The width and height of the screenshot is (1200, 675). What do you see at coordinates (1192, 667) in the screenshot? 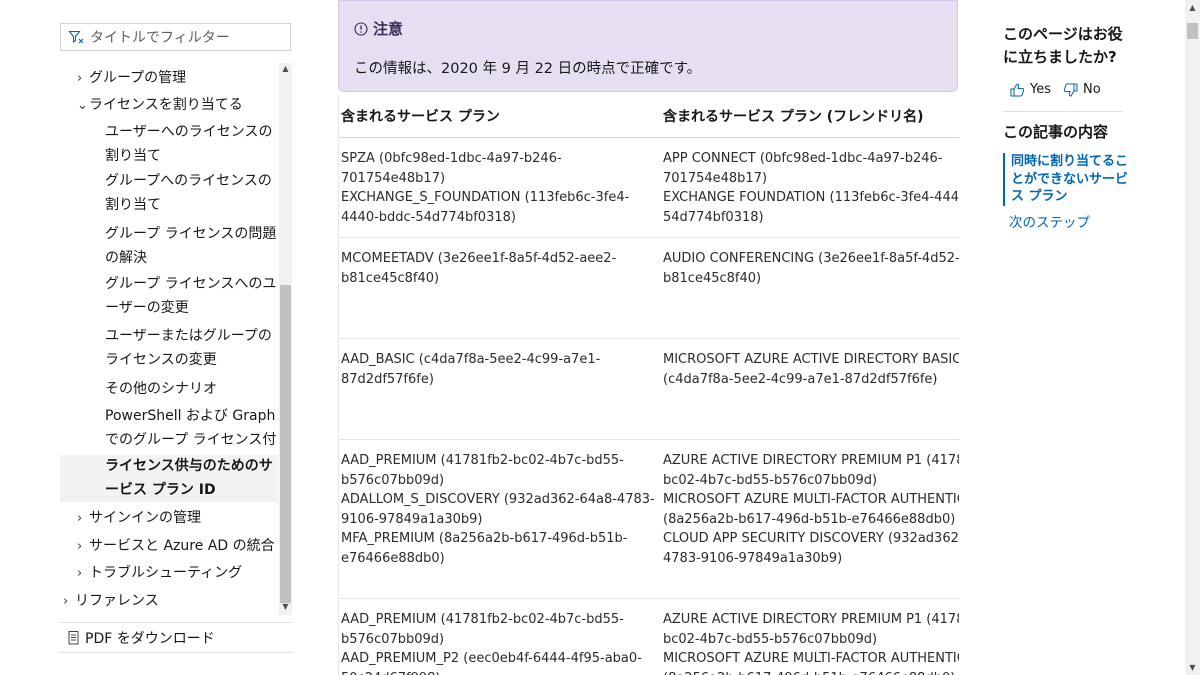
I see `page-scroll-down-icon: ▼` at bounding box center [1192, 667].